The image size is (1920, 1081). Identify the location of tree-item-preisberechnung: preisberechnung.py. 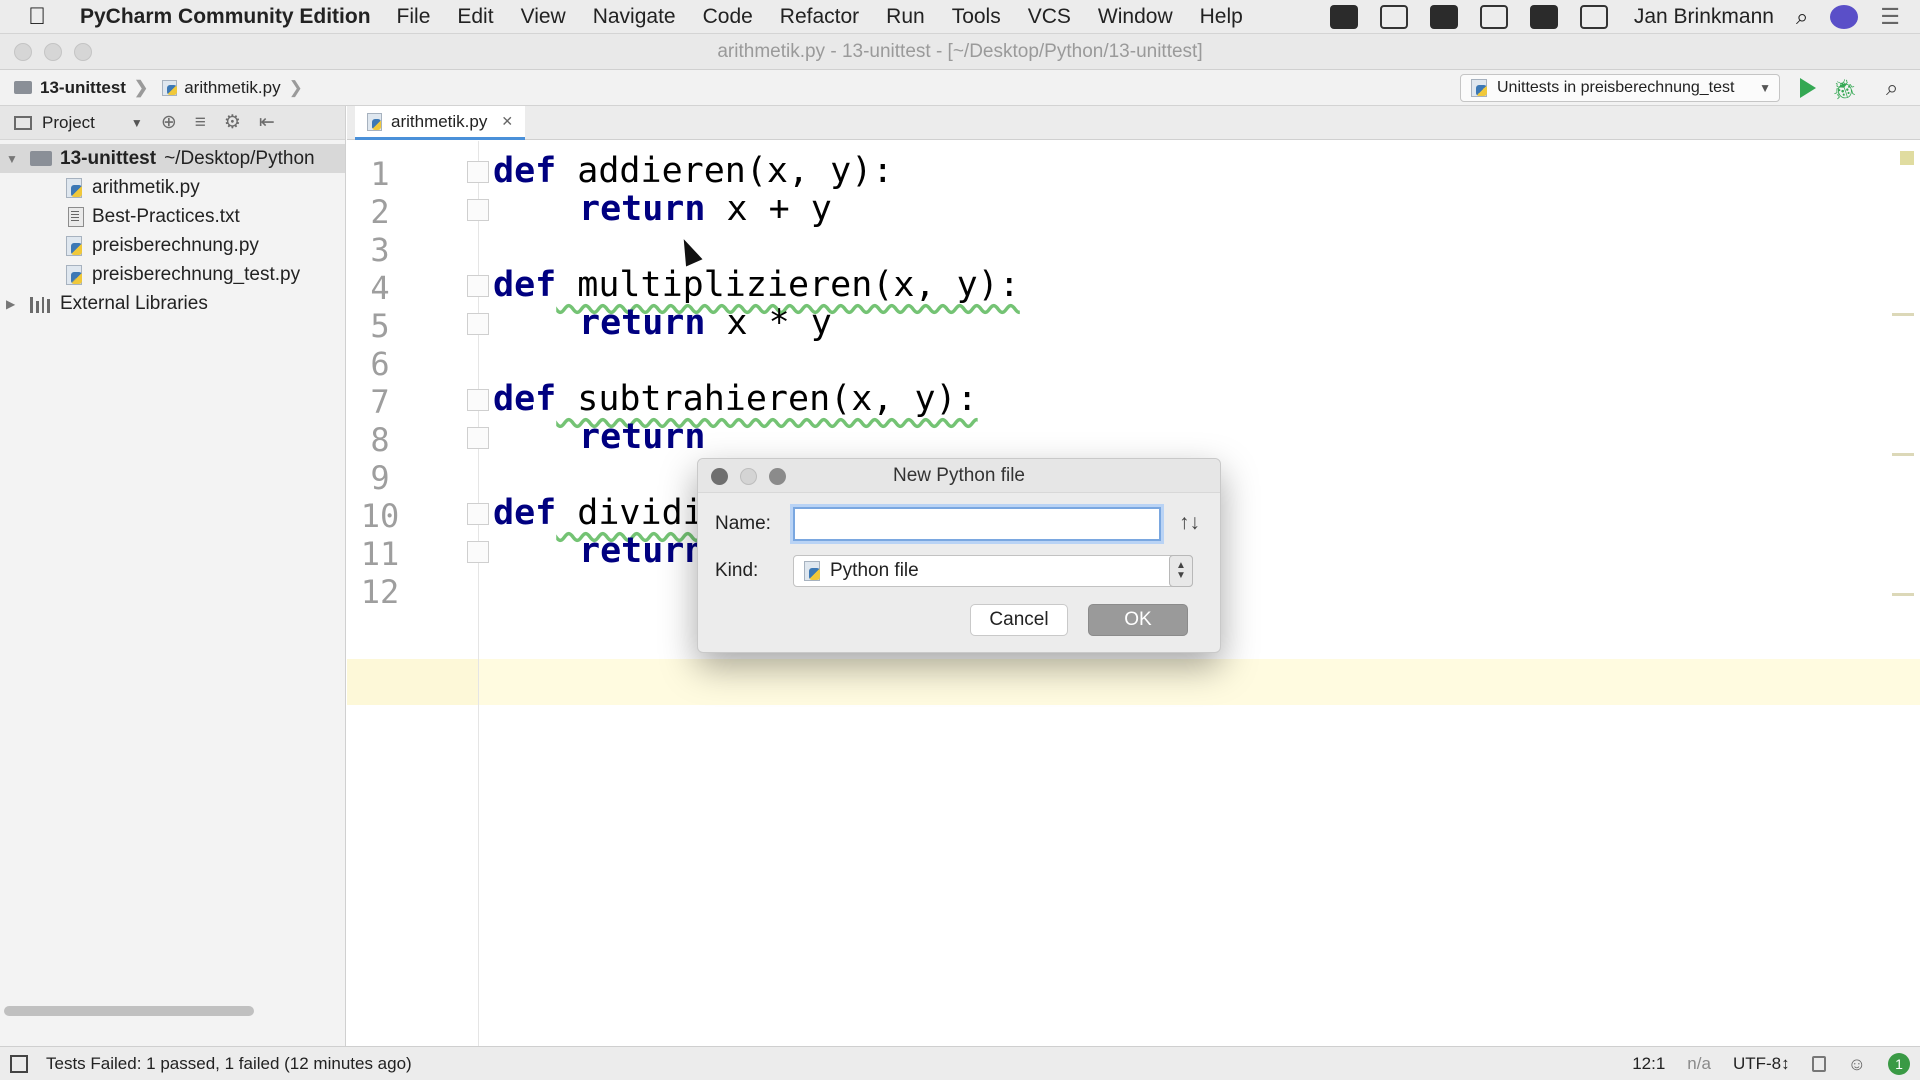
(172, 245).